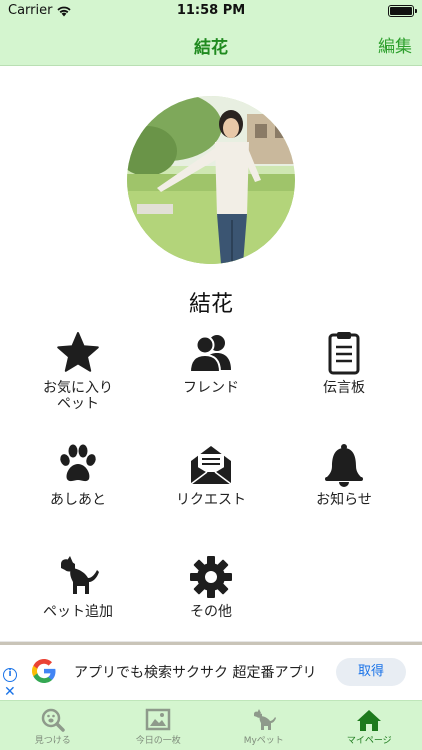  I want to click on status-bar: Carrier 11:58 PM, so click(211, 11).